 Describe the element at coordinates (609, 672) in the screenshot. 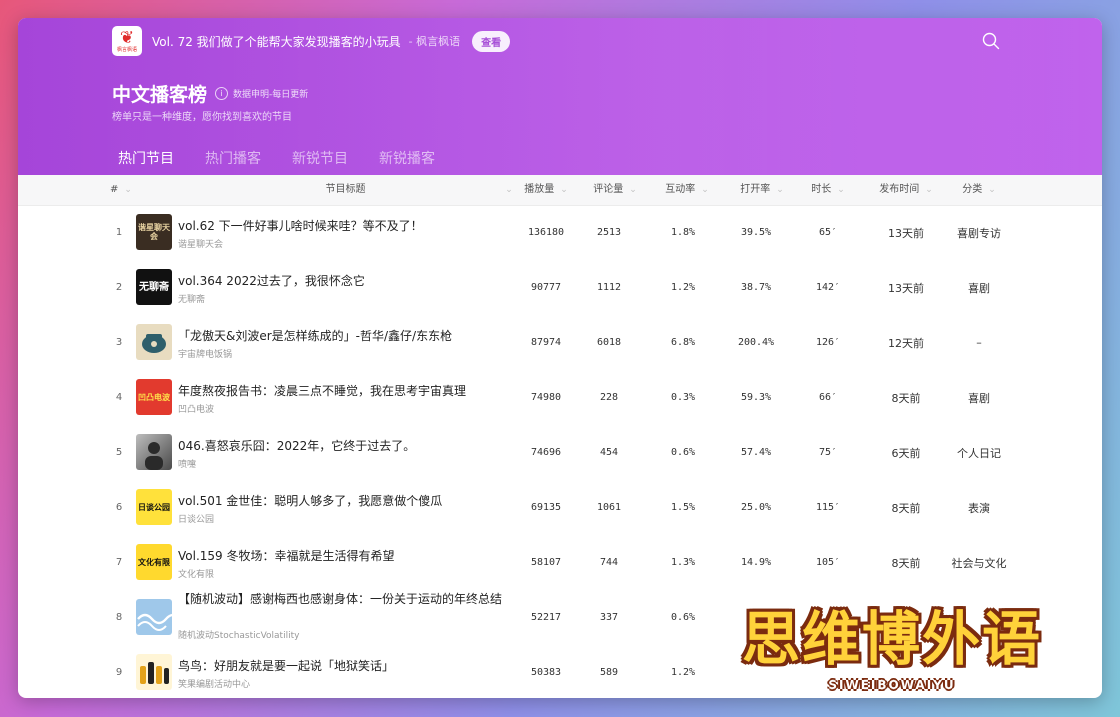

I see `comments-value: 589` at that location.